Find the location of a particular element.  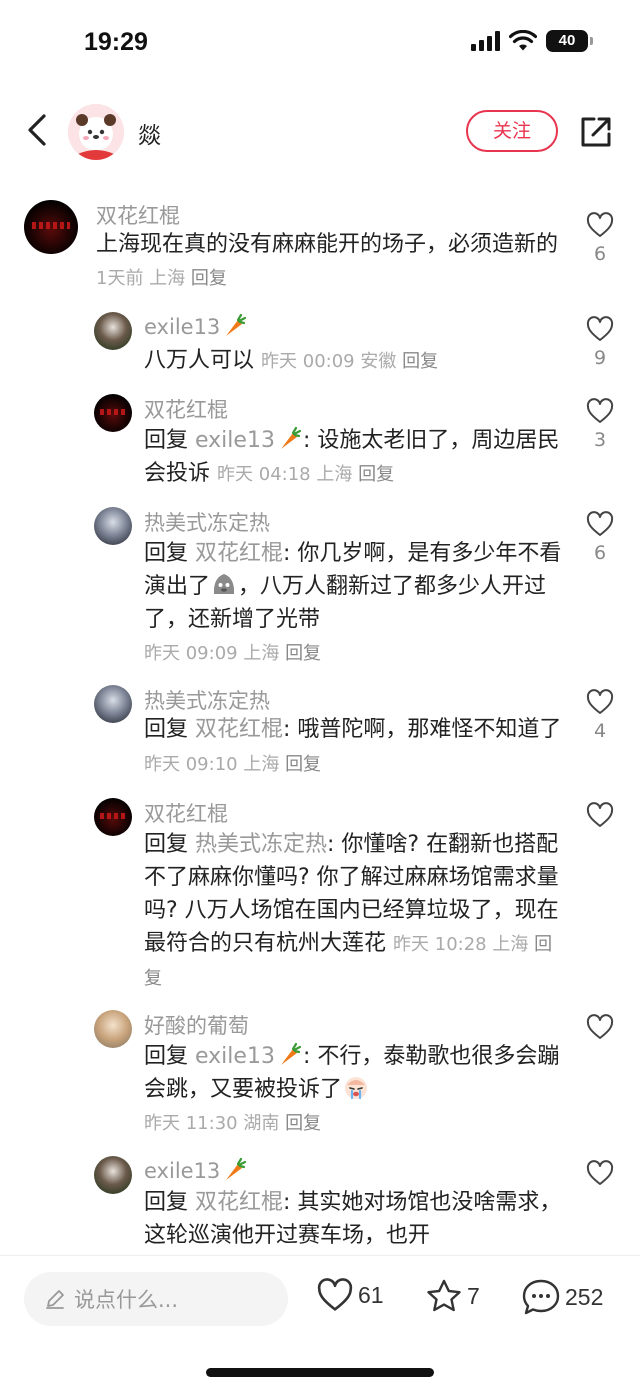

home-indicator is located at coordinates (320, 1372).